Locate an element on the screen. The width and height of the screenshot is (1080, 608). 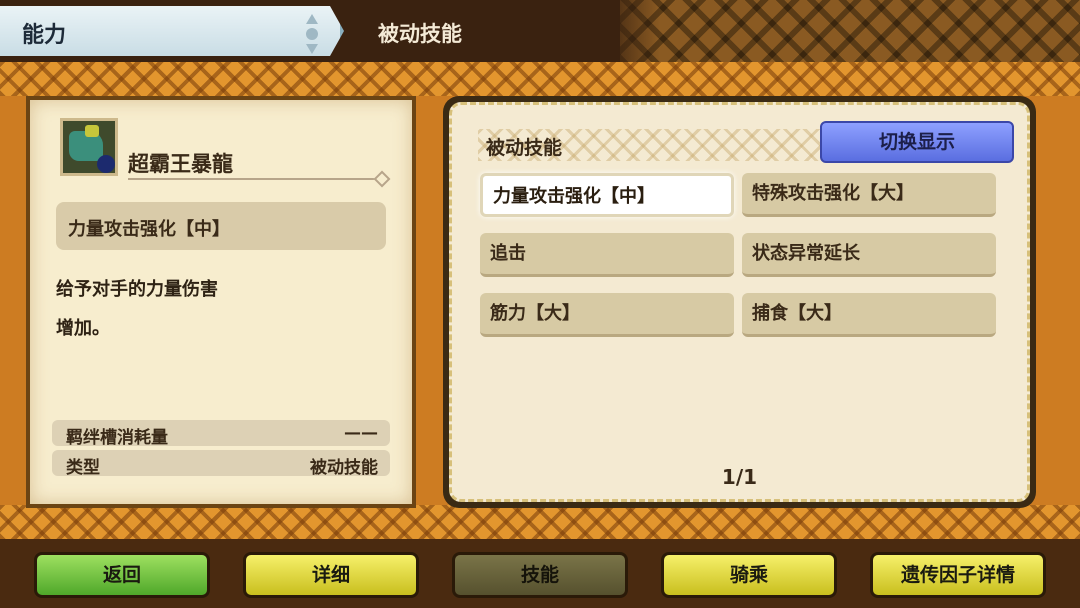
dot-icon is located at coordinates (312, 34).